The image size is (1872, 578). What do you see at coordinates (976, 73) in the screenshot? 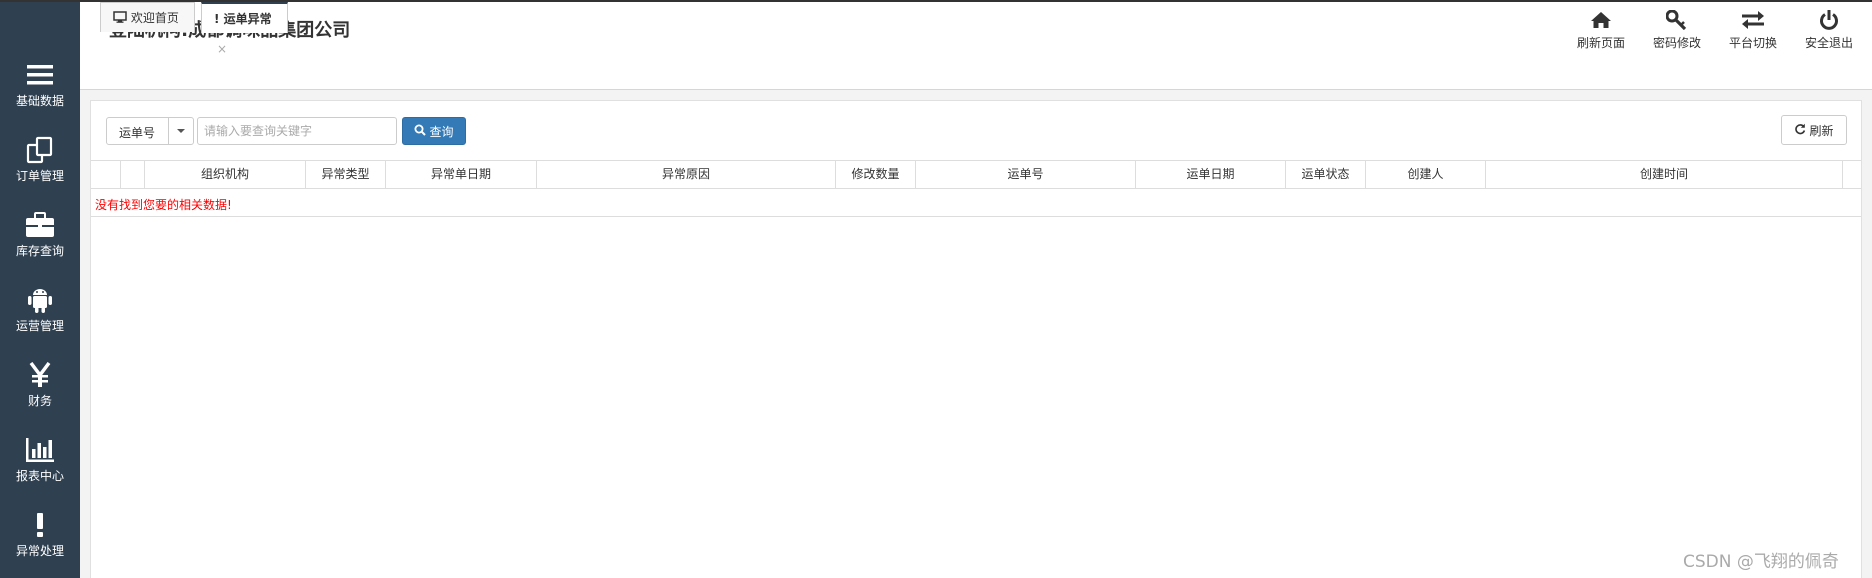
I see `tab-bar` at bounding box center [976, 73].